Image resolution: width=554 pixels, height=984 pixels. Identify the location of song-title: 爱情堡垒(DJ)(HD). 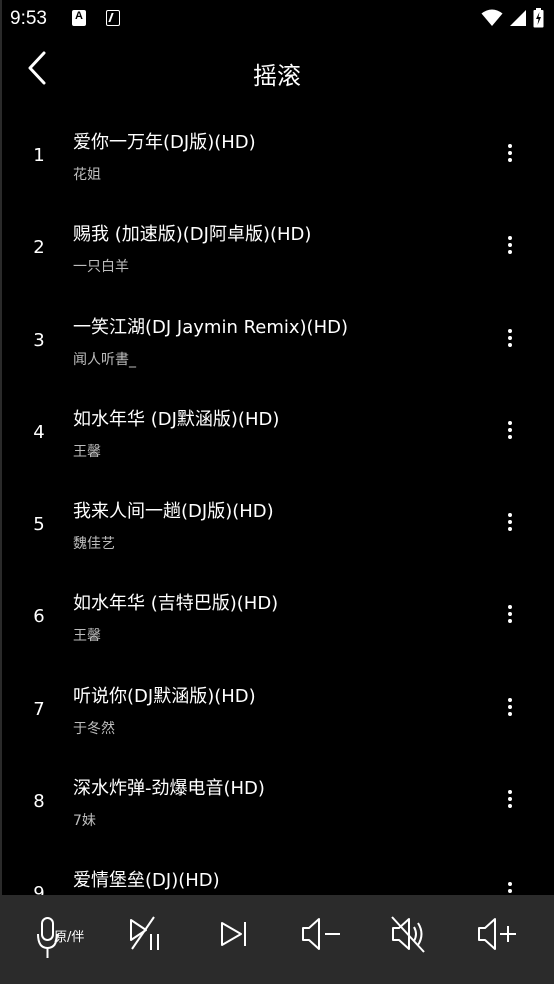
(146, 881).